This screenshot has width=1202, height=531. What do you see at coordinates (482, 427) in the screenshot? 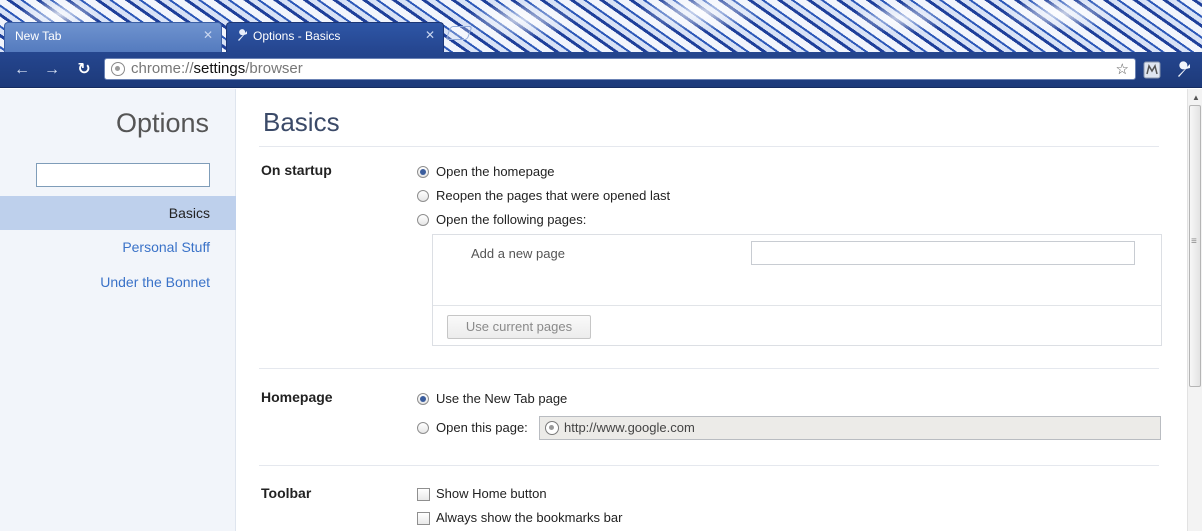
I see `option-label: Open this page:` at bounding box center [482, 427].